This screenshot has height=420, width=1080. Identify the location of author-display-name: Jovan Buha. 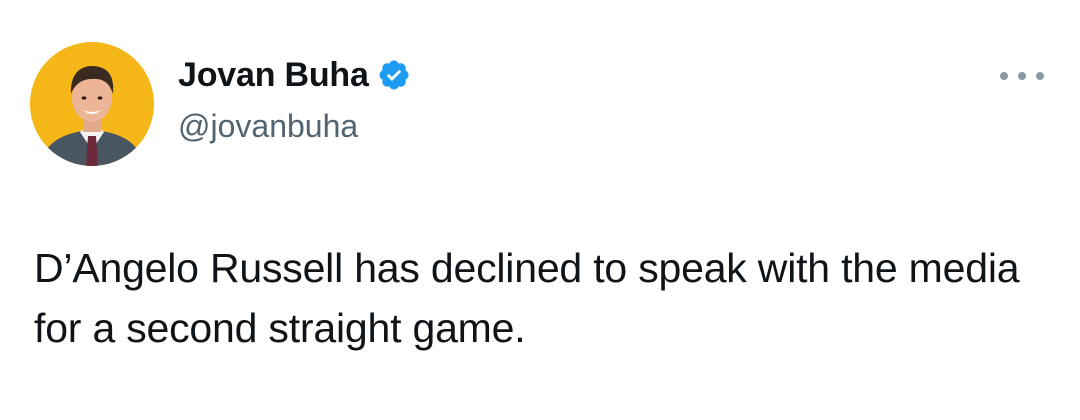
(273, 75).